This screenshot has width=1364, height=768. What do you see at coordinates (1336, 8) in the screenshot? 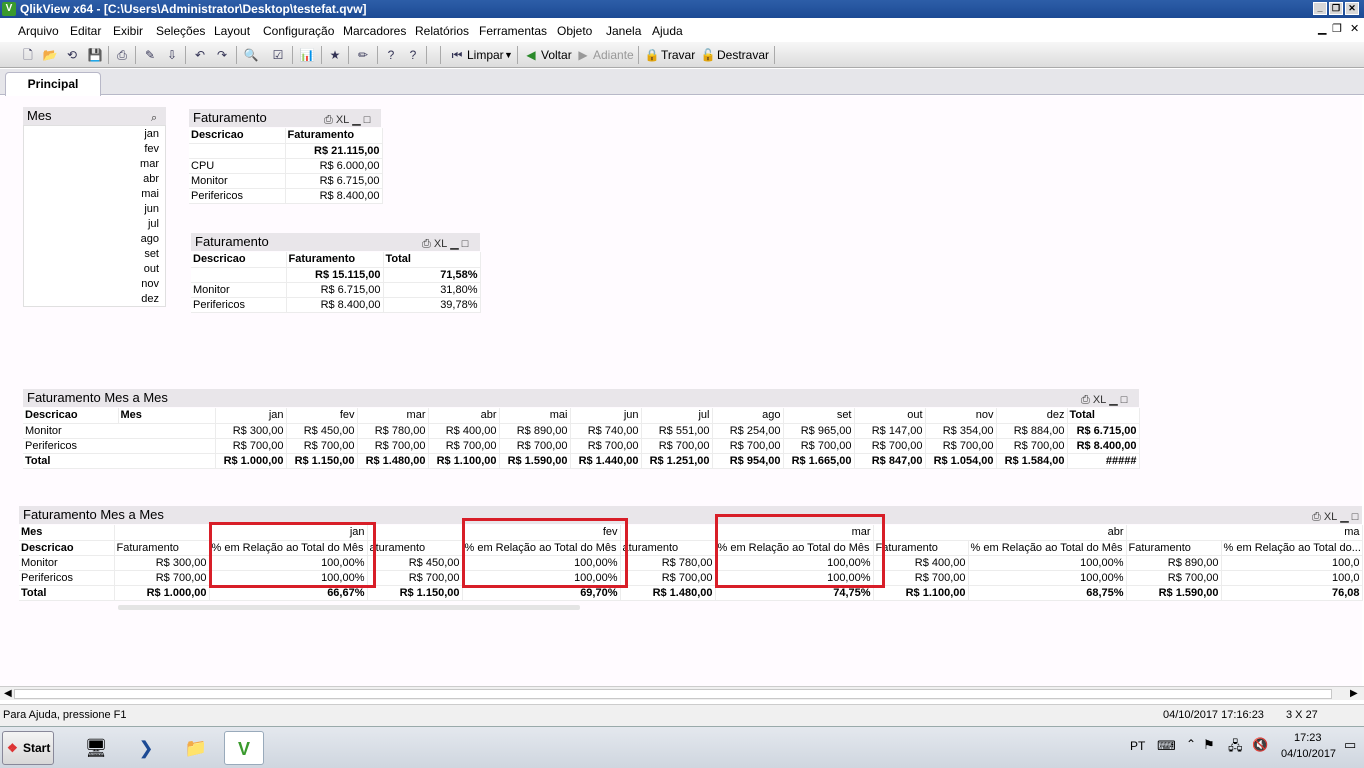
I see `window-restore-button: ❐` at bounding box center [1336, 8].